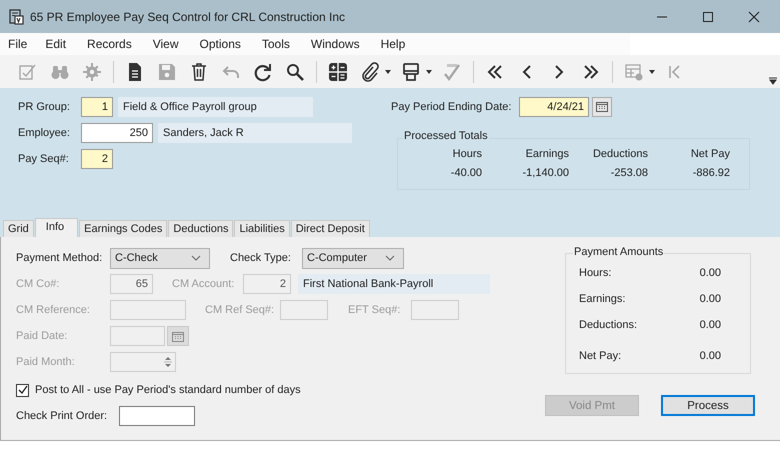 Image resolution: width=780 pixels, height=469 pixels. Describe the element at coordinates (602, 300) in the screenshot. I see `amount-label: Earnings:` at that location.